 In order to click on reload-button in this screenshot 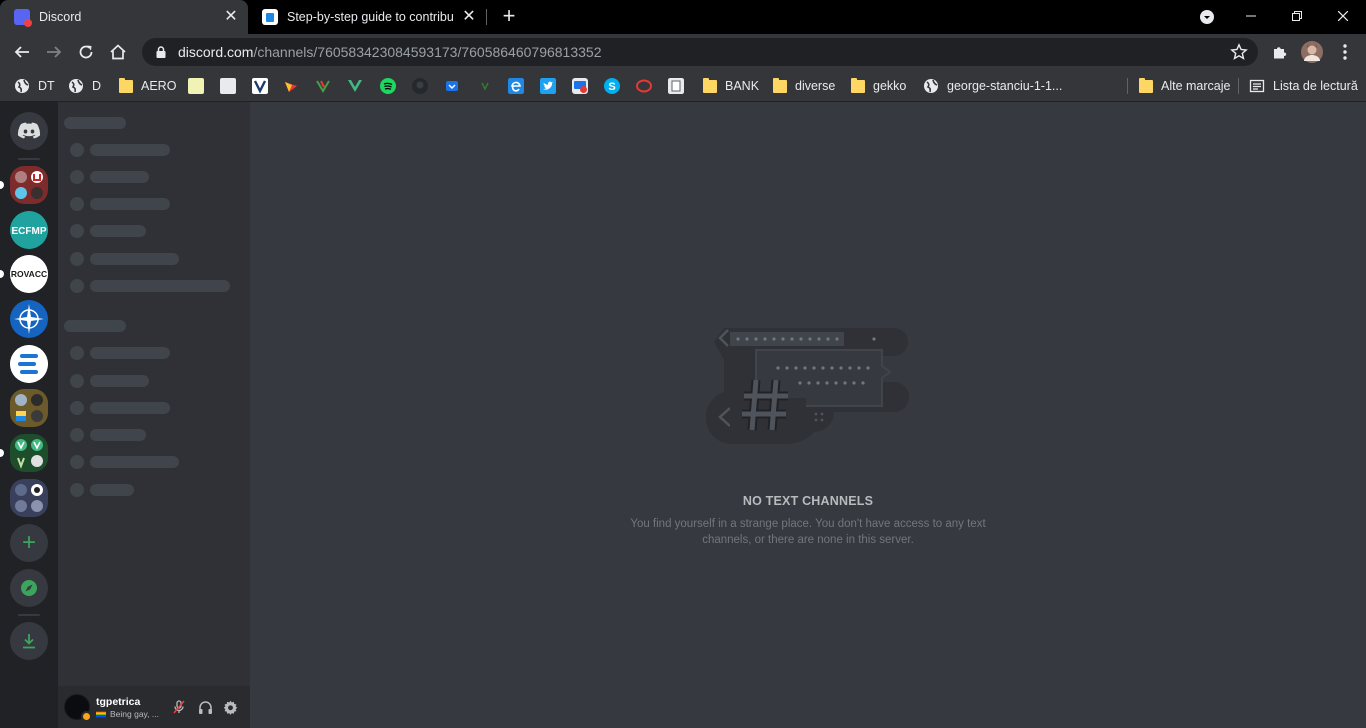, I will do `click(86, 52)`.